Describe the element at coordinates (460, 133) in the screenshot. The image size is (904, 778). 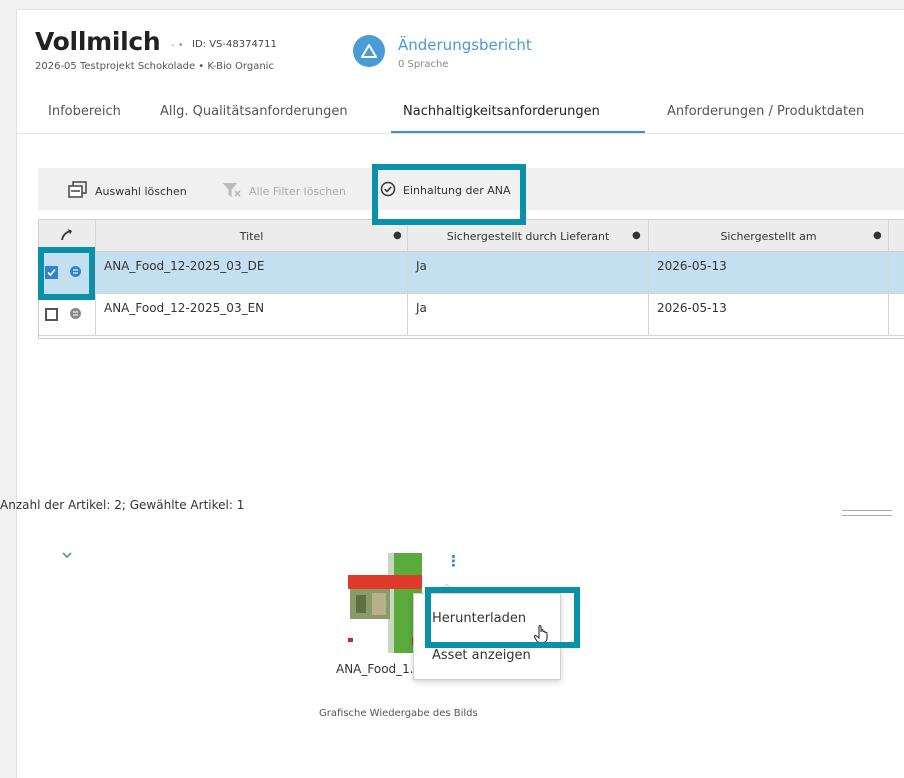
I see `tabs-divider` at that location.